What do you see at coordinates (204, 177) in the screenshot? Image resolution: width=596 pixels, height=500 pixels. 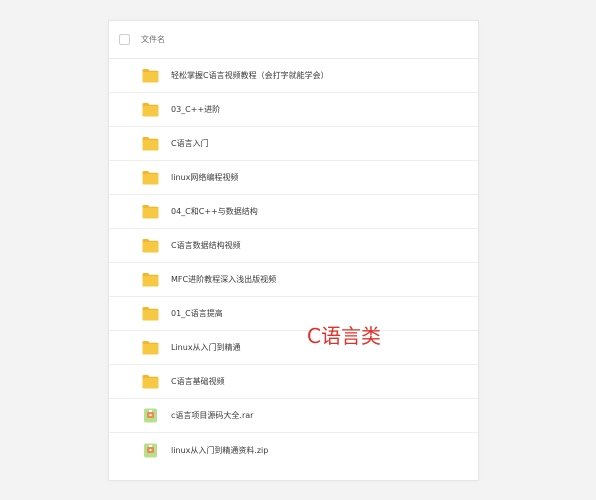 I see `file-name: linux网络编程视频` at bounding box center [204, 177].